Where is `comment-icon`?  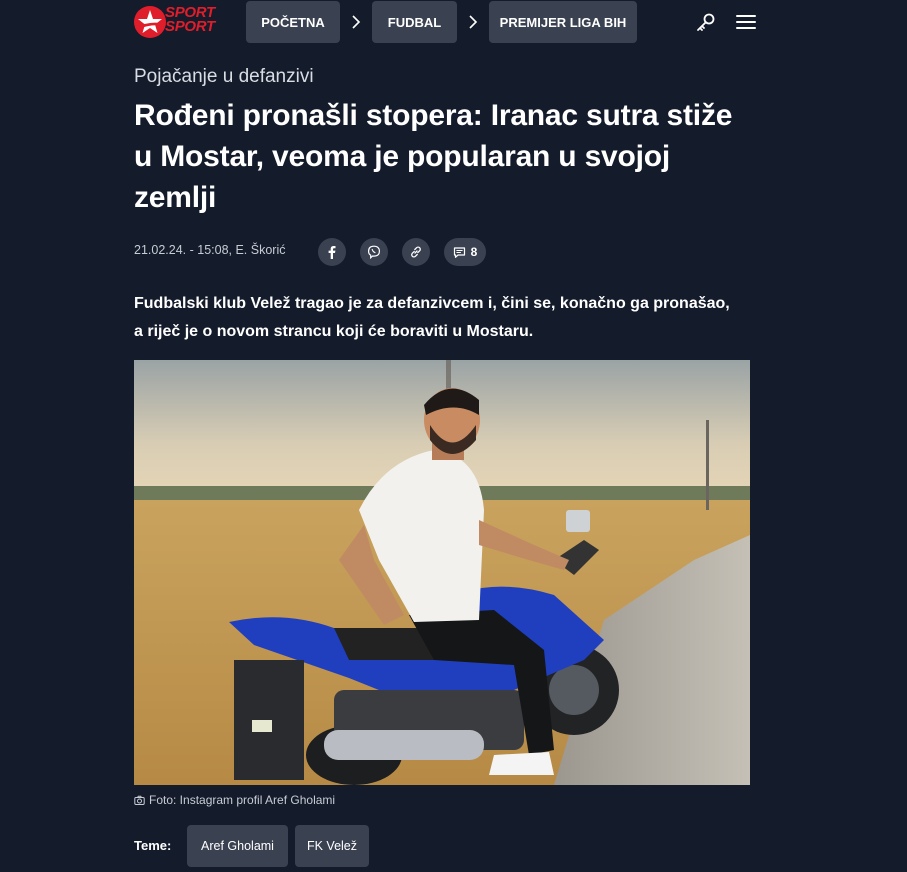 comment-icon is located at coordinates (459, 252).